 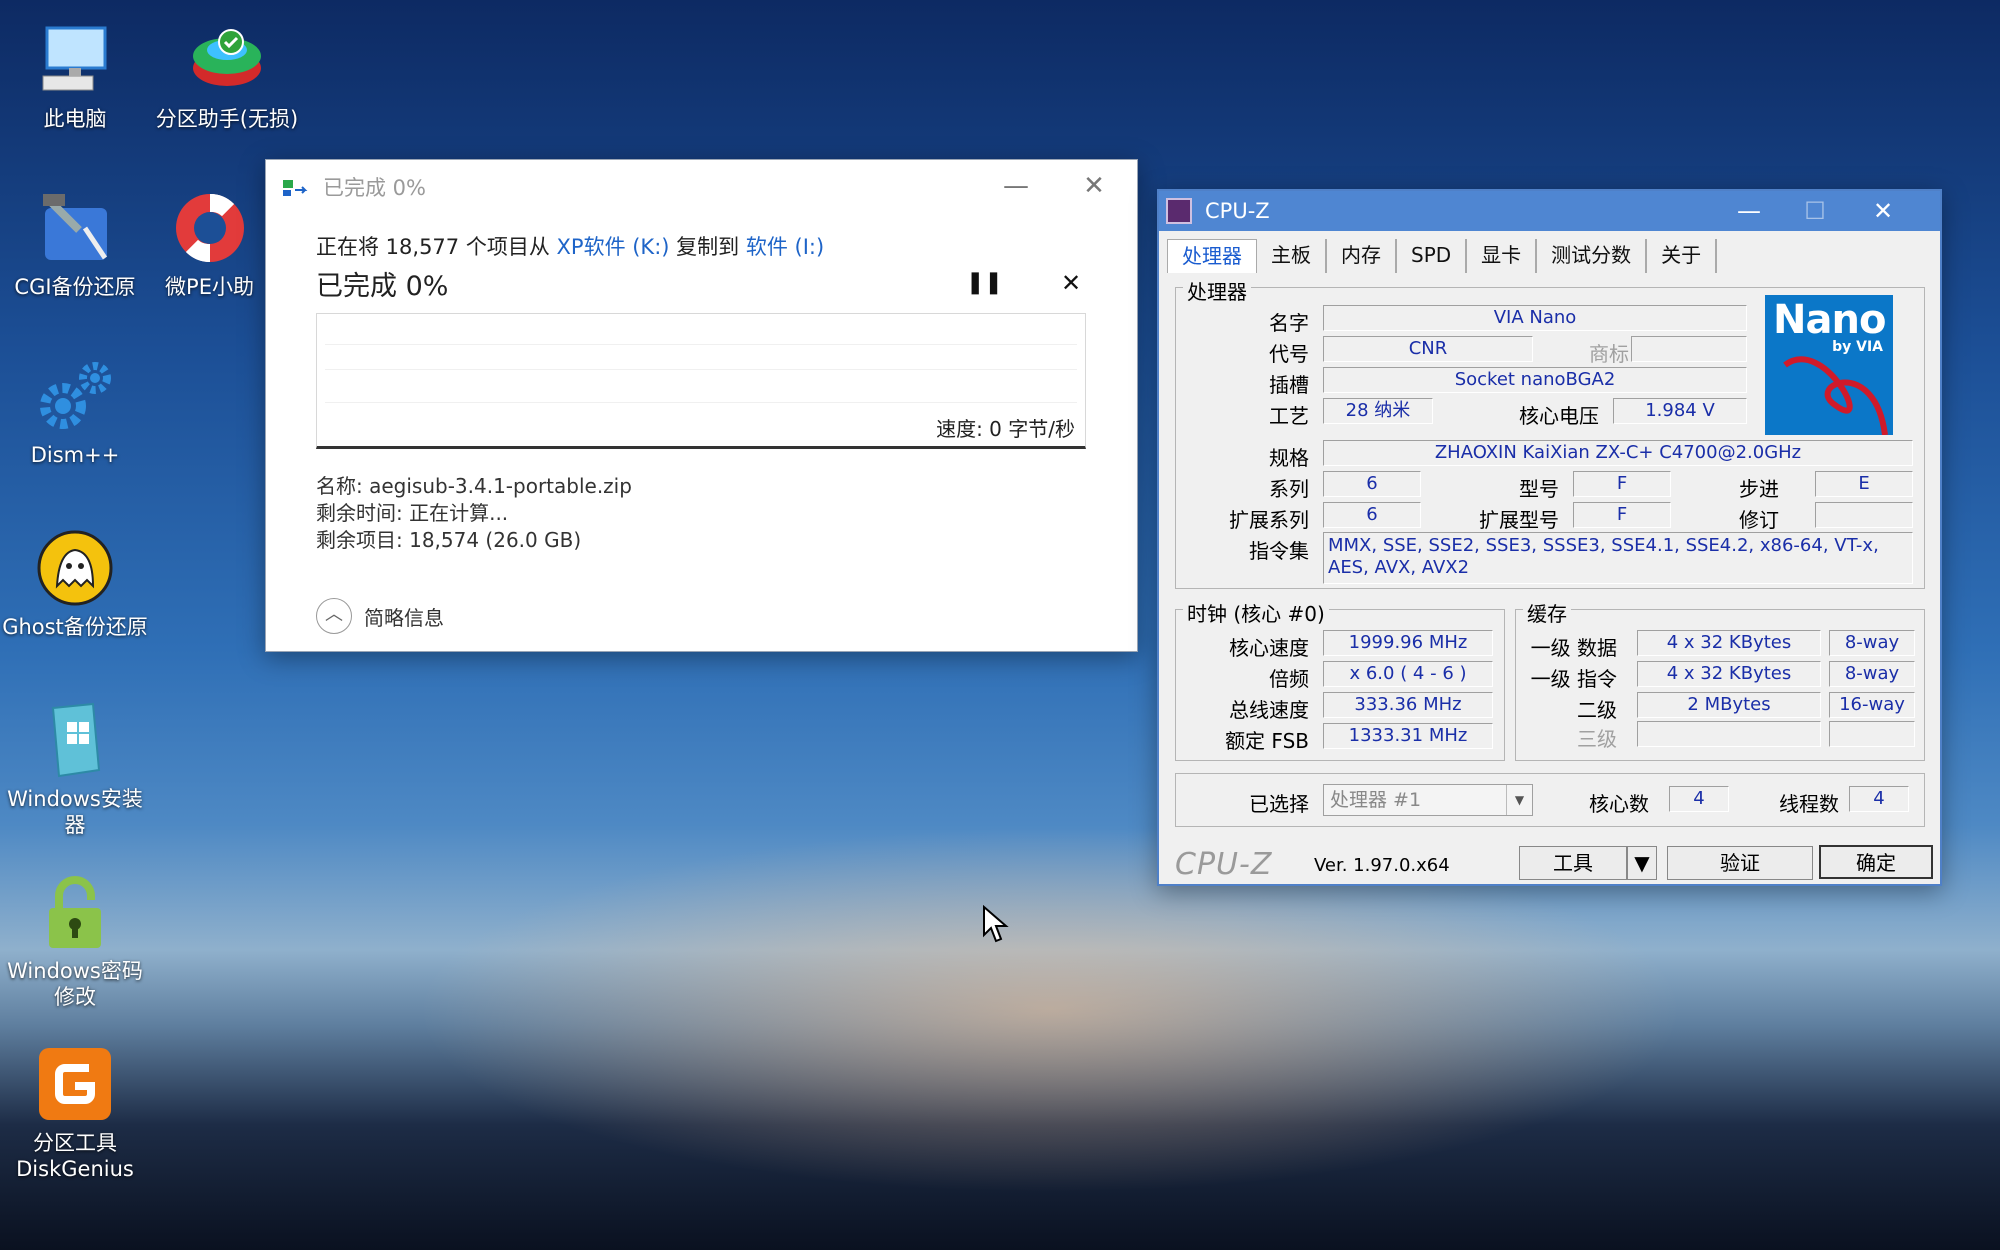 What do you see at coordinates (436, 247) in the screenshot?
I see `copy-description-prefix: 正在将 18,577 个项目从` at bounding box center [436, 247].